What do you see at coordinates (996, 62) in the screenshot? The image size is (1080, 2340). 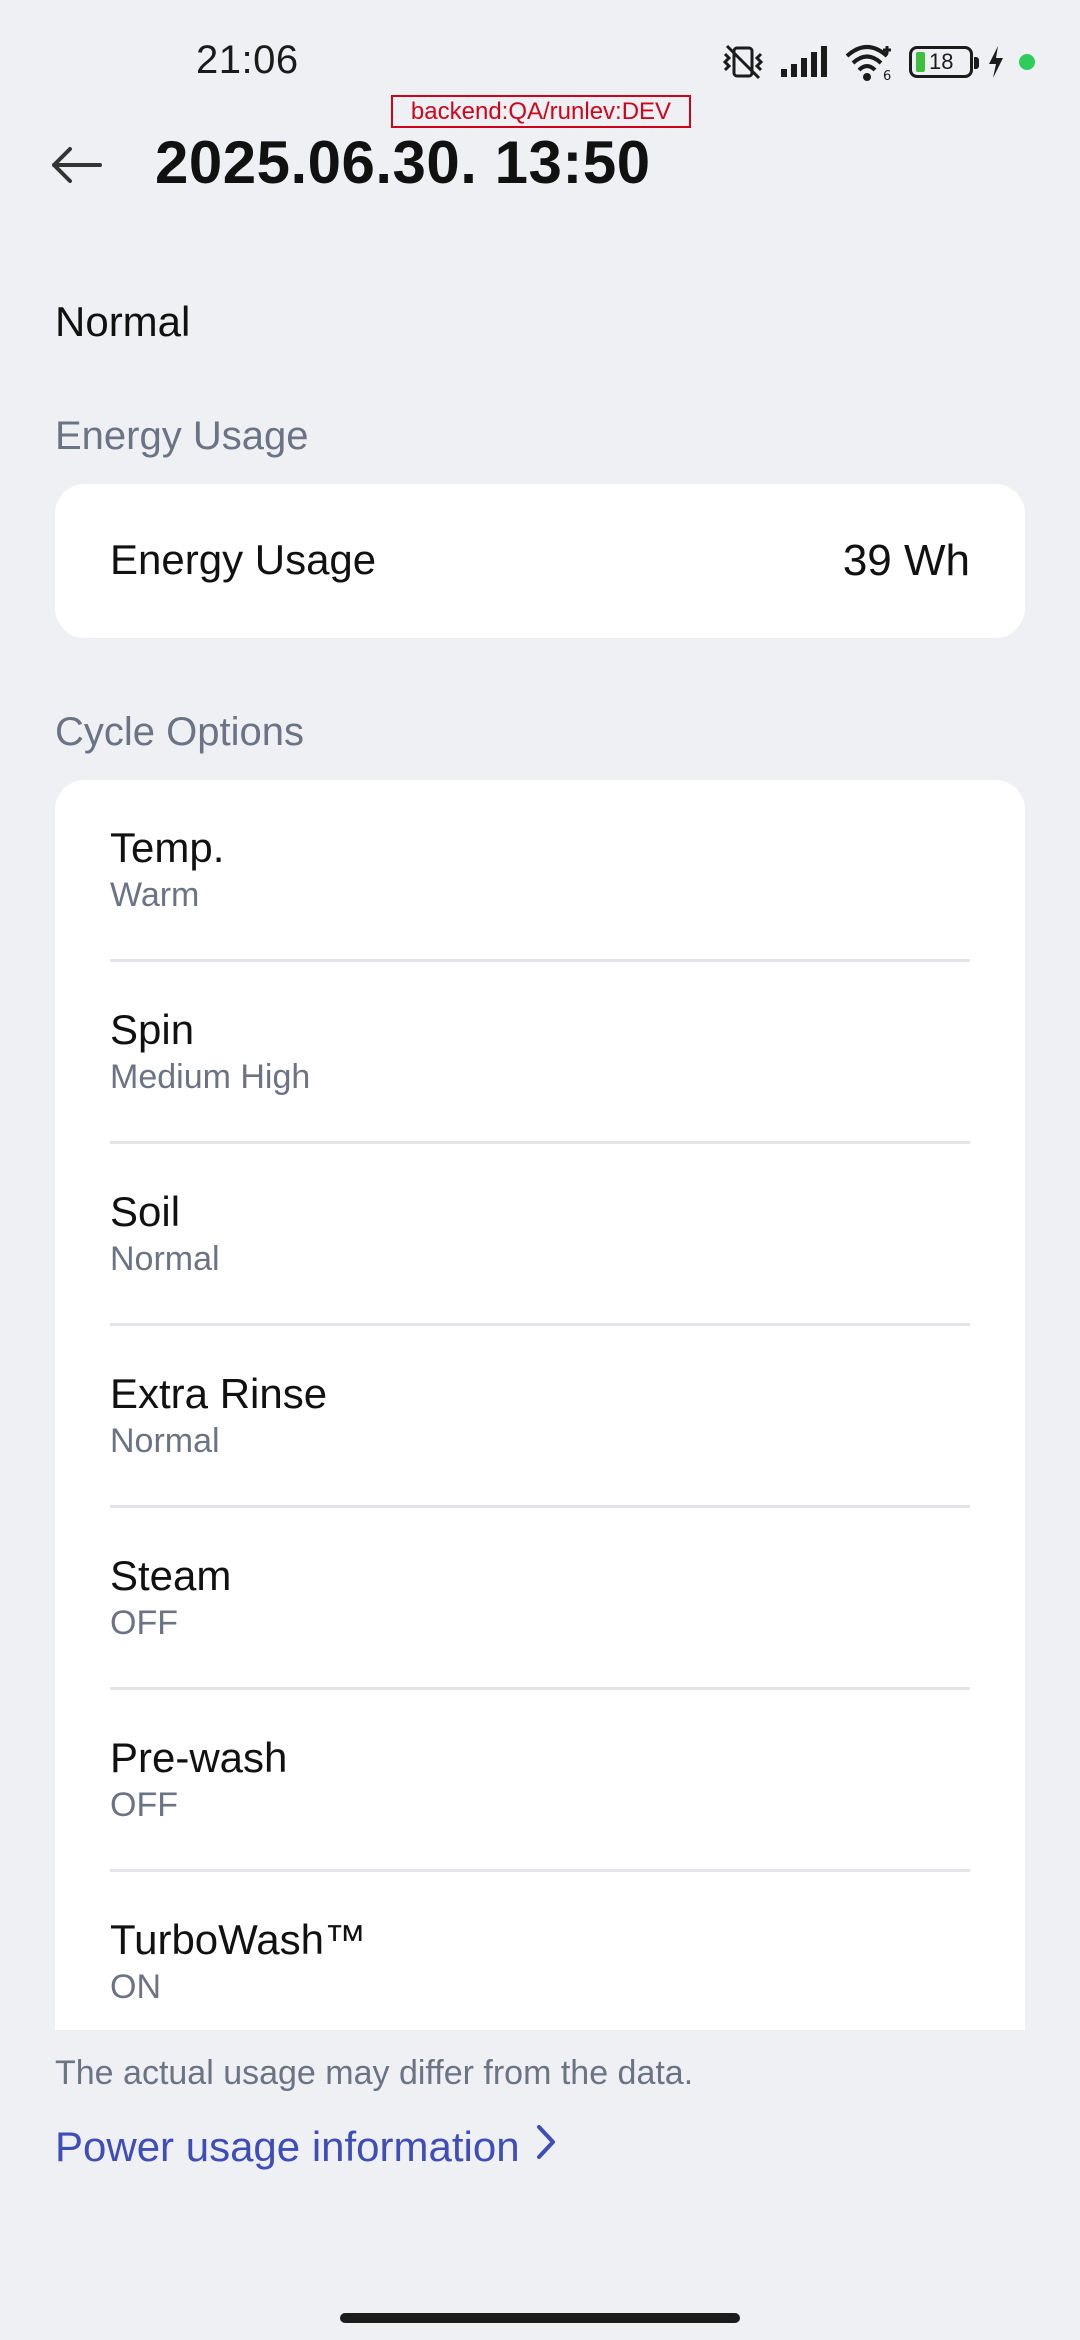 I see `charging-icon` at bounding box center [996, 62].